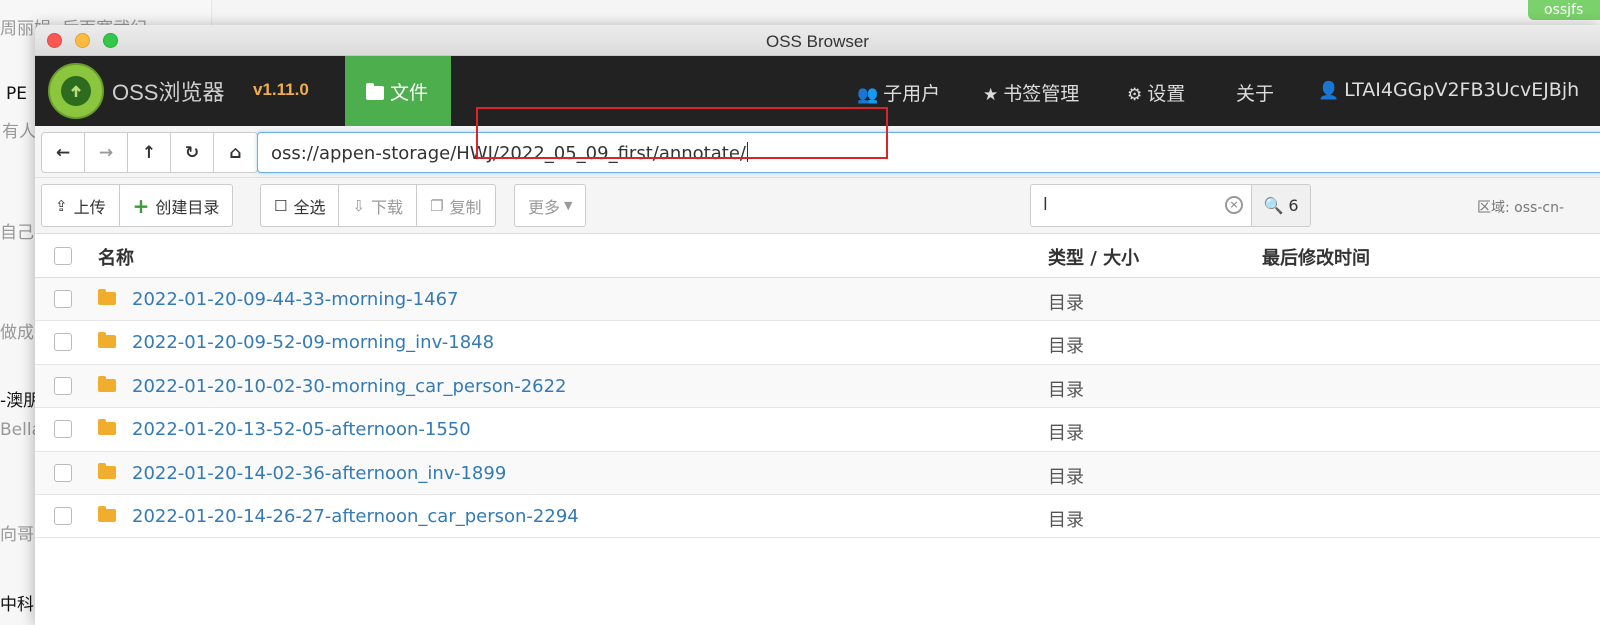 The height and width of the screenshot is (625, 1600). I want to click on gear-icon: ⚙, so click(1135, 95).